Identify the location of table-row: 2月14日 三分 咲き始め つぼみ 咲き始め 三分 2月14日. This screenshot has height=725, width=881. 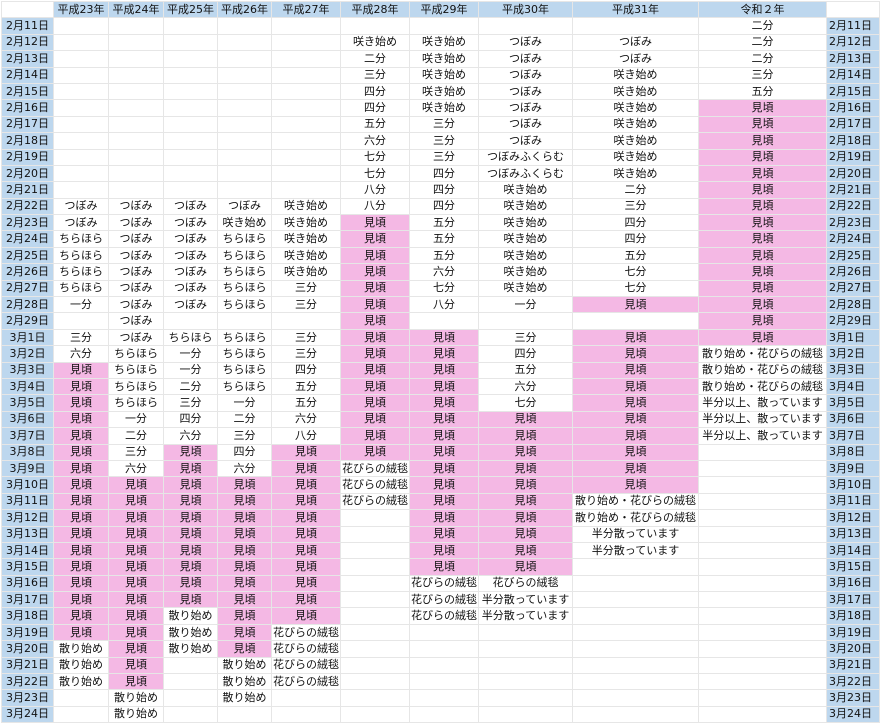
(440, 75).